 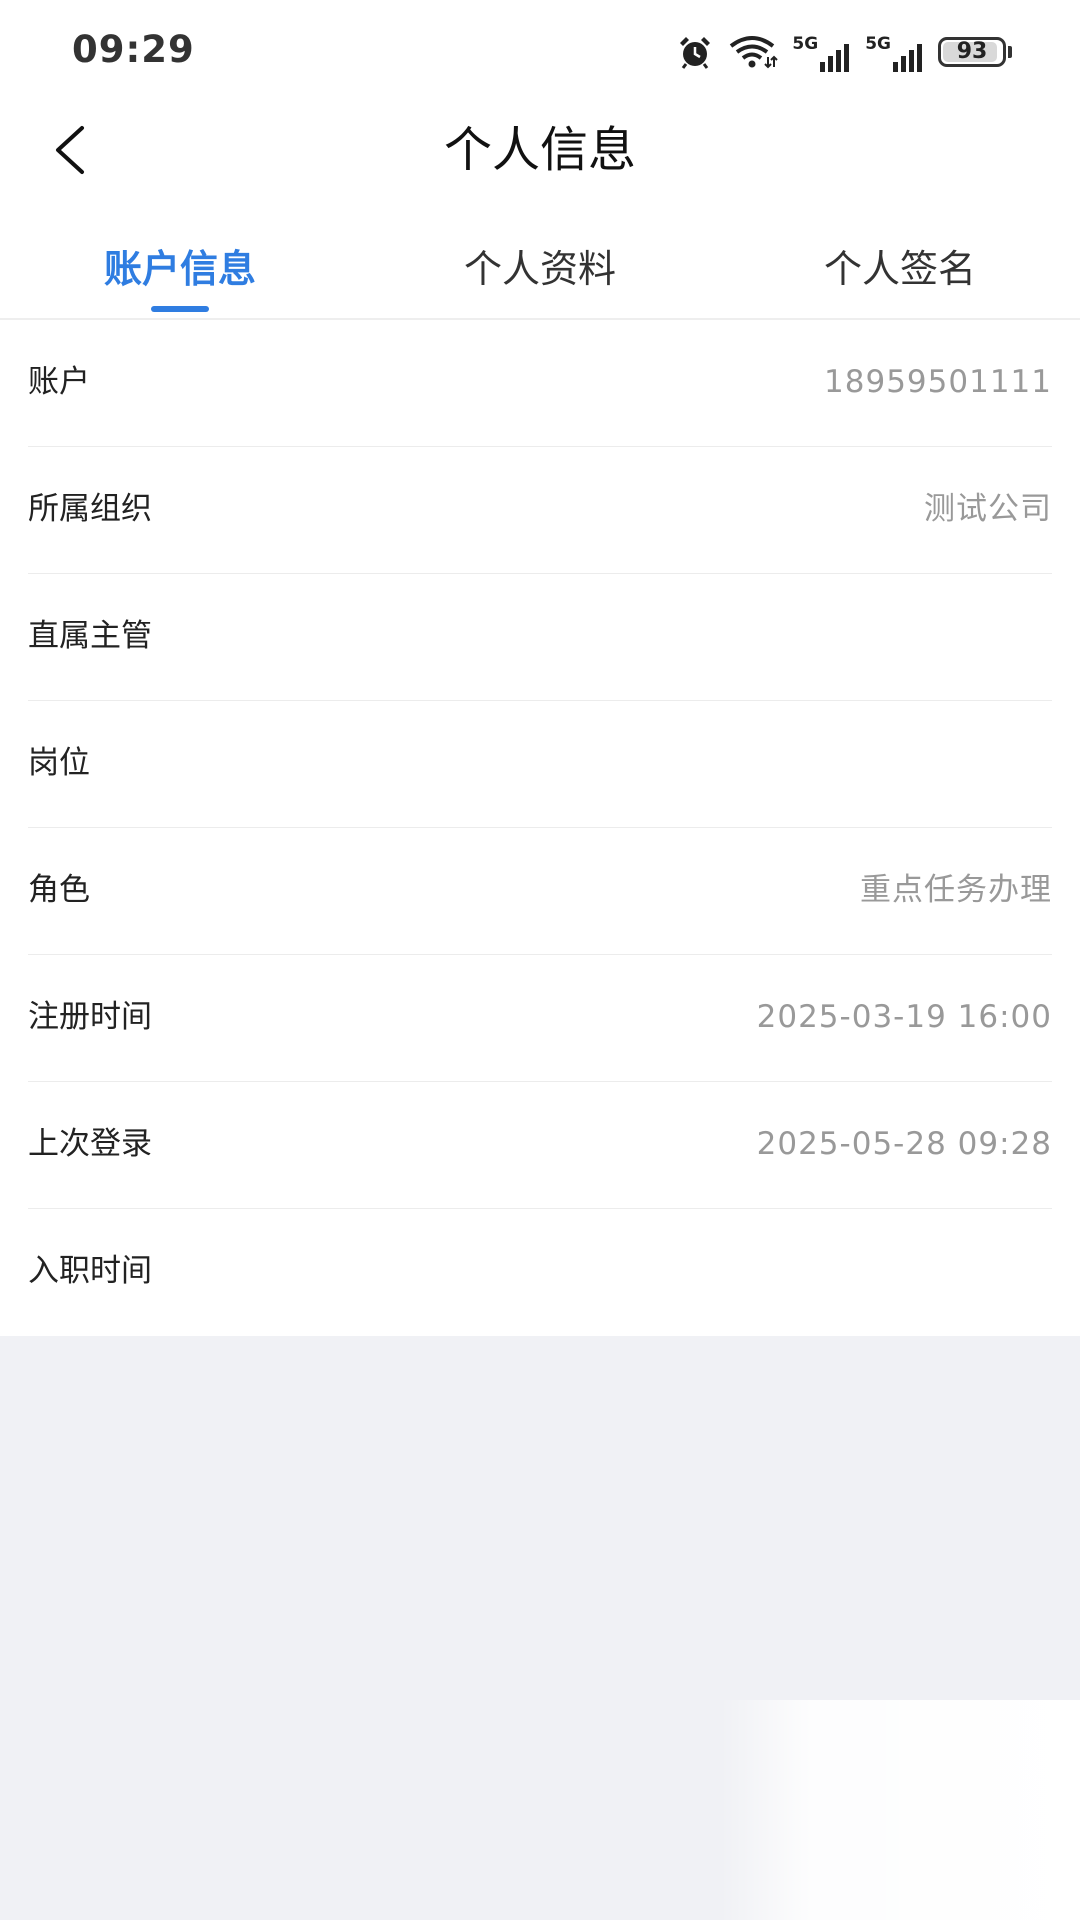 I want to click on status-icons: 5G 5G 93, so click(x=844, y=52).